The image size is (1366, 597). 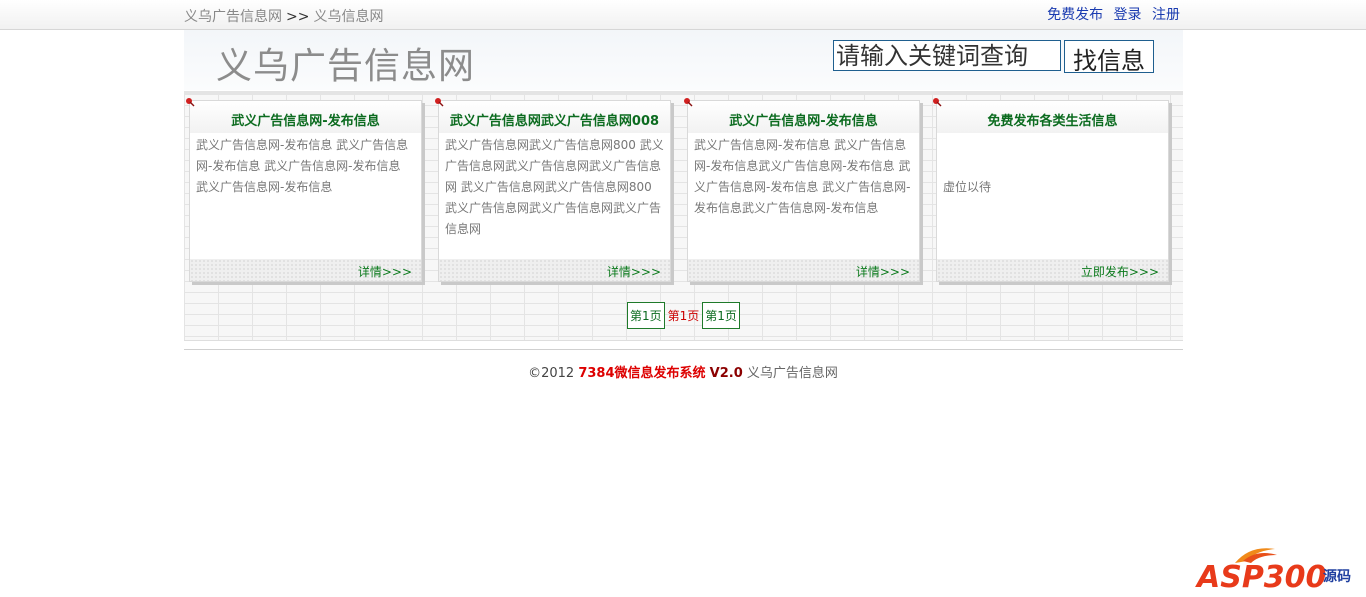 What do you see at coordinates (1051, 190) in the screenshot?
I see `info-card: 免费发布各类生活信息 虚位以待 立即发布>>>` at bounding box center [1051, 190].